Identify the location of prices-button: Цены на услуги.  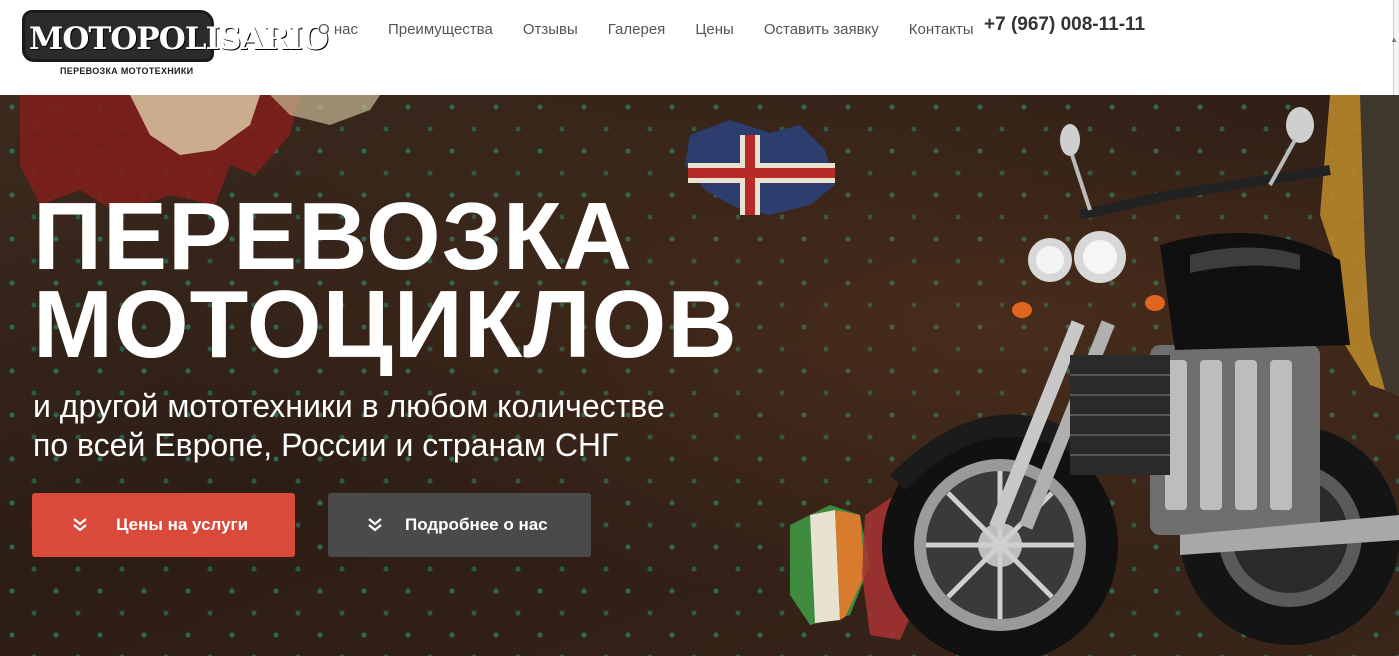
(163, 525).